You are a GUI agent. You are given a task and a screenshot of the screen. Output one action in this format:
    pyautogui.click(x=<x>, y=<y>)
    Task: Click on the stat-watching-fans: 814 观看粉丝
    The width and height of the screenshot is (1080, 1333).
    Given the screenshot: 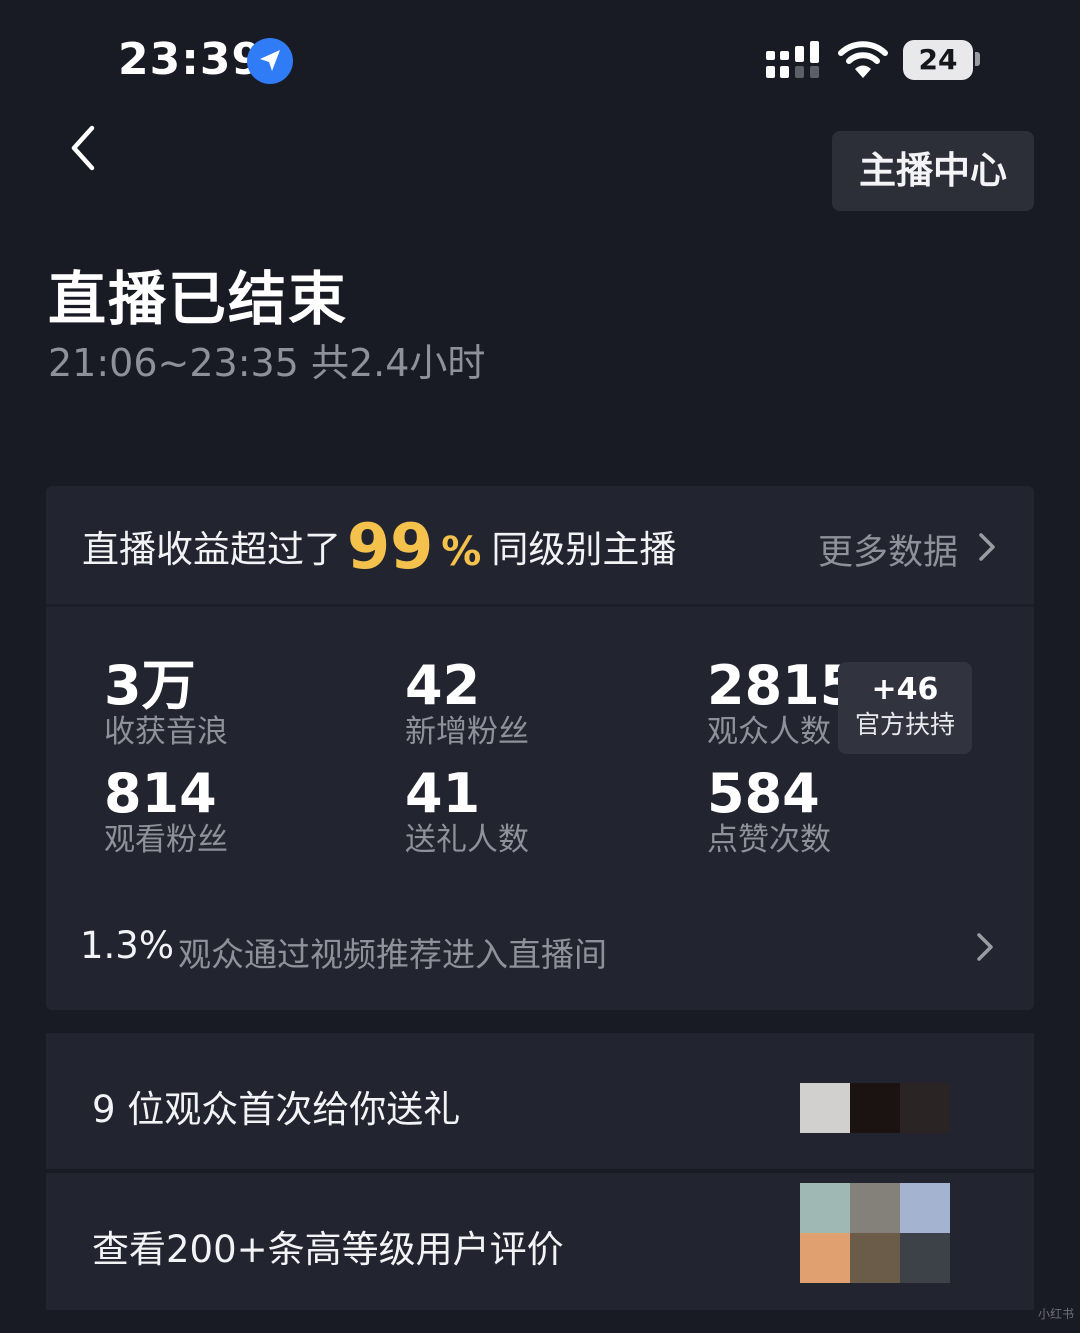 What is the action you would take?
    pyautogui.click(x=166, y=812)
    